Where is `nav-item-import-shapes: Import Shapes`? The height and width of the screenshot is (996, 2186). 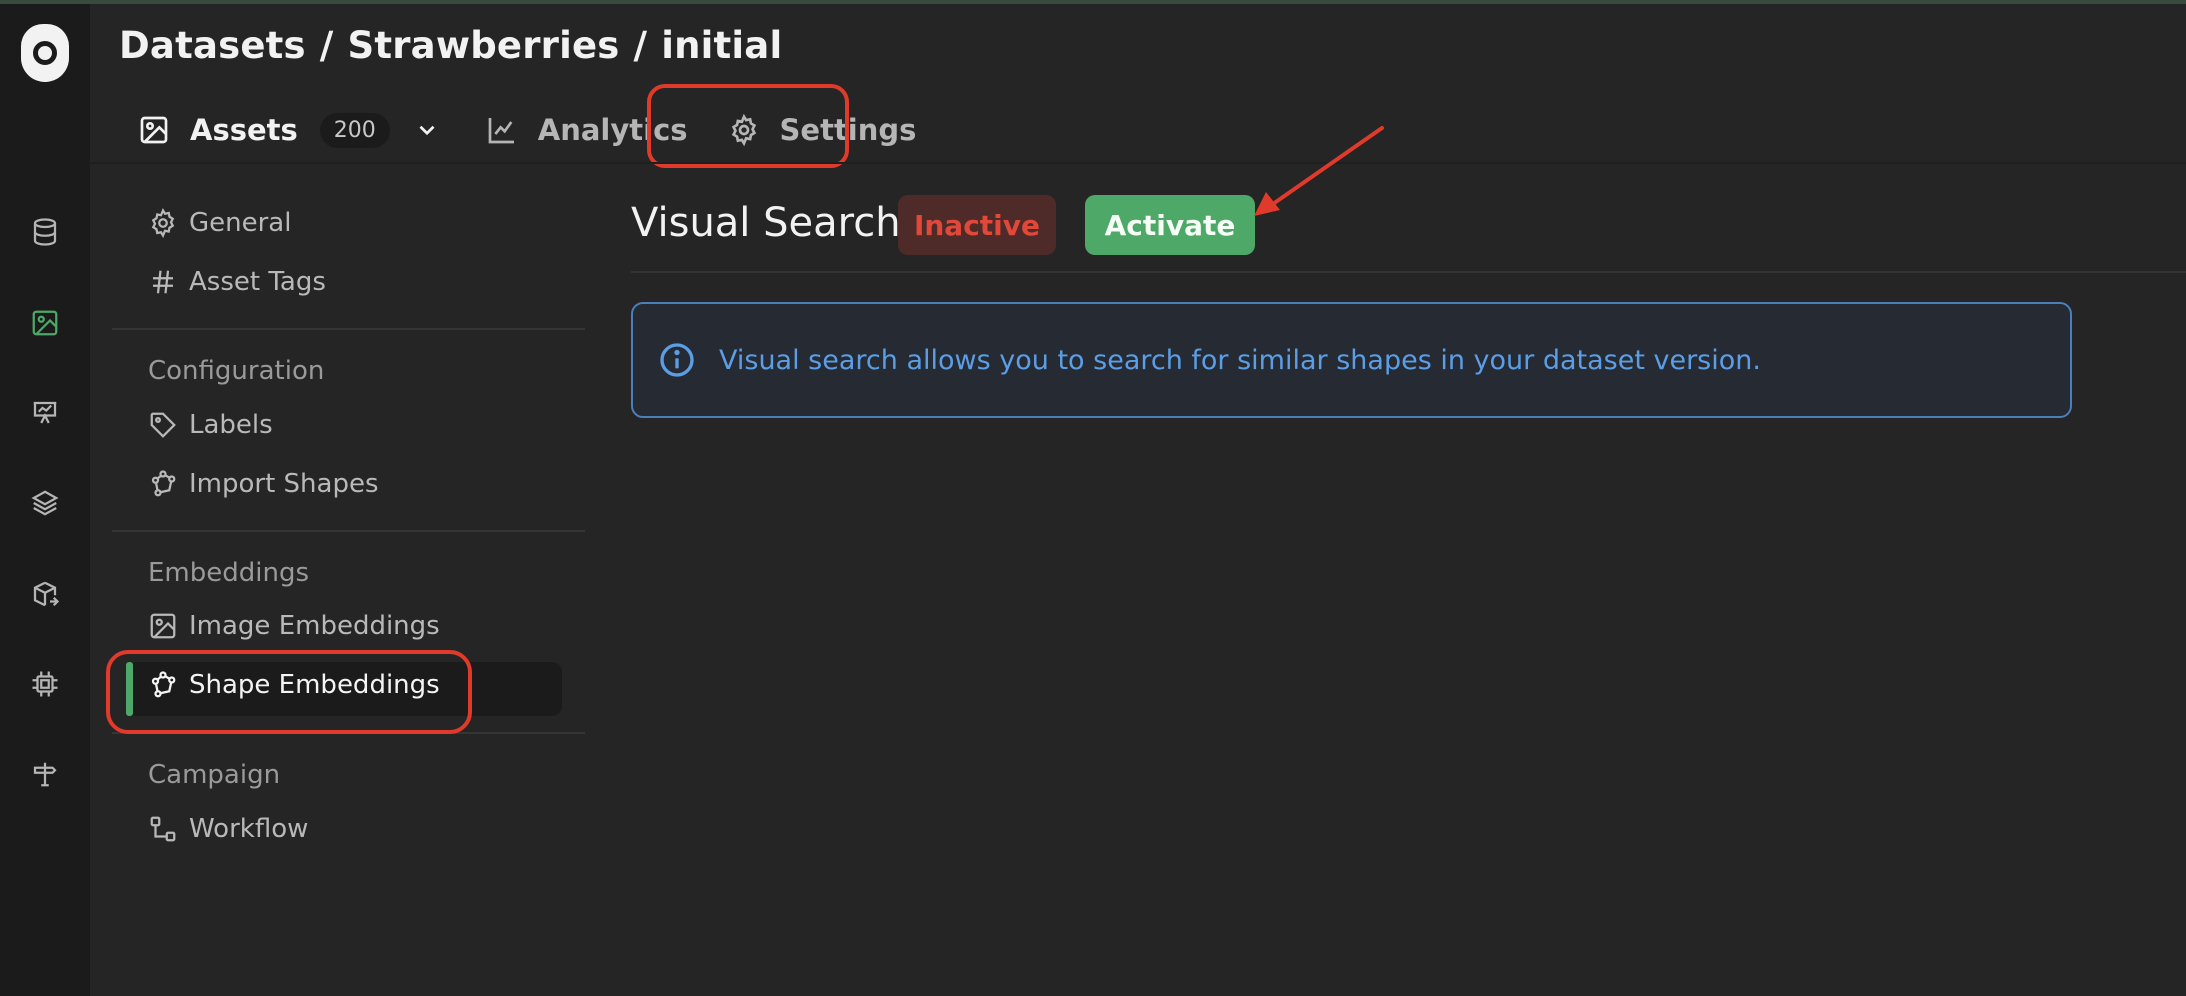
nav-item-import-shapes: Import Shapes is located at coordinates (263, 484).